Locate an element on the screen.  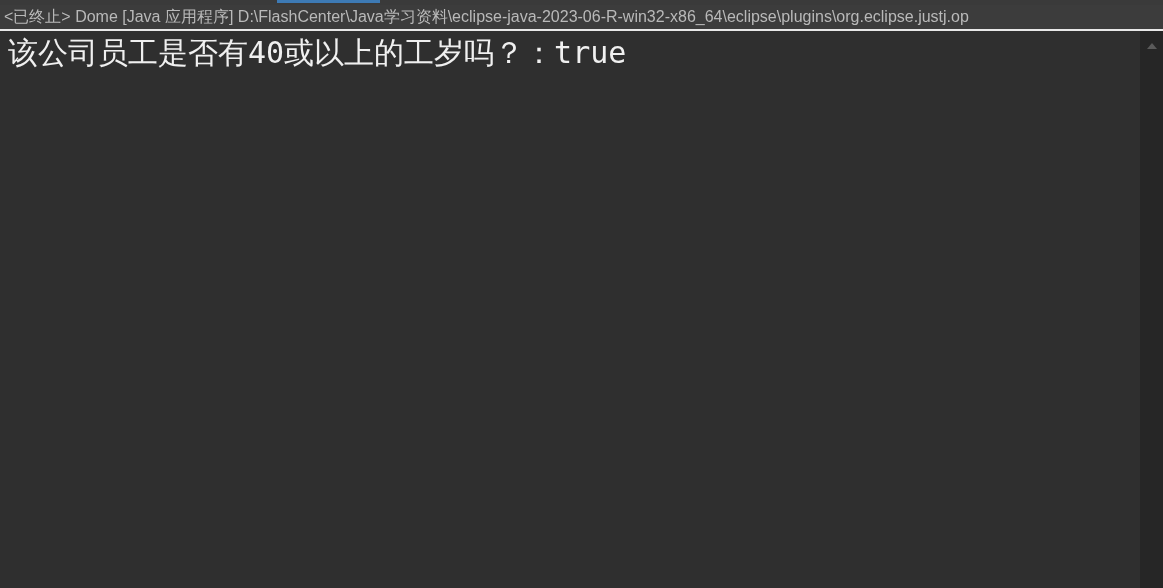
scrollbar is located at coordinates (1151, 309).